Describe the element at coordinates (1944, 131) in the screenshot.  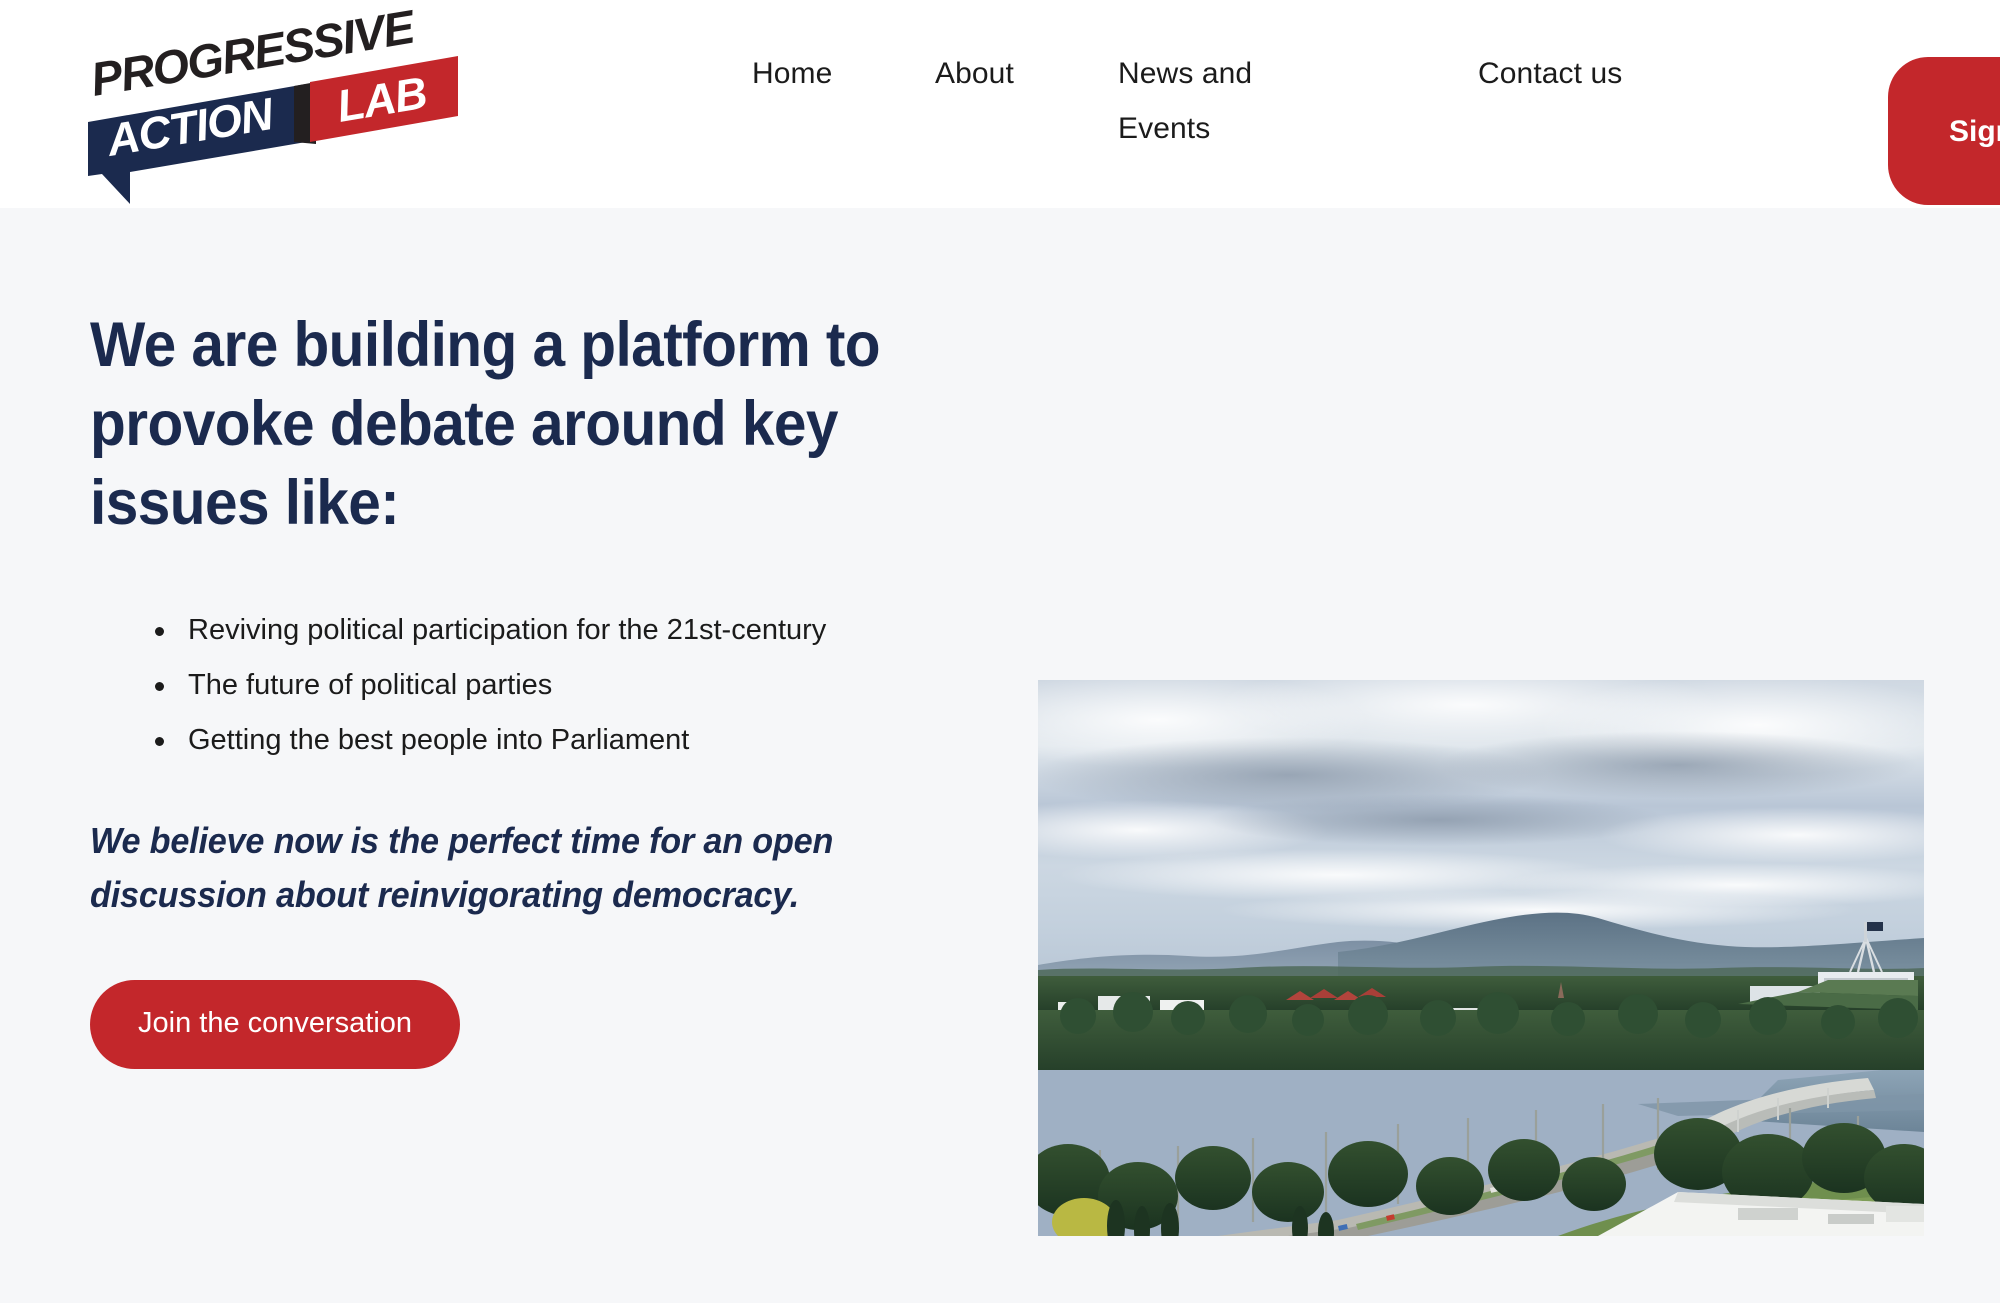
I see `sign-up-button: Sign up` at that location.